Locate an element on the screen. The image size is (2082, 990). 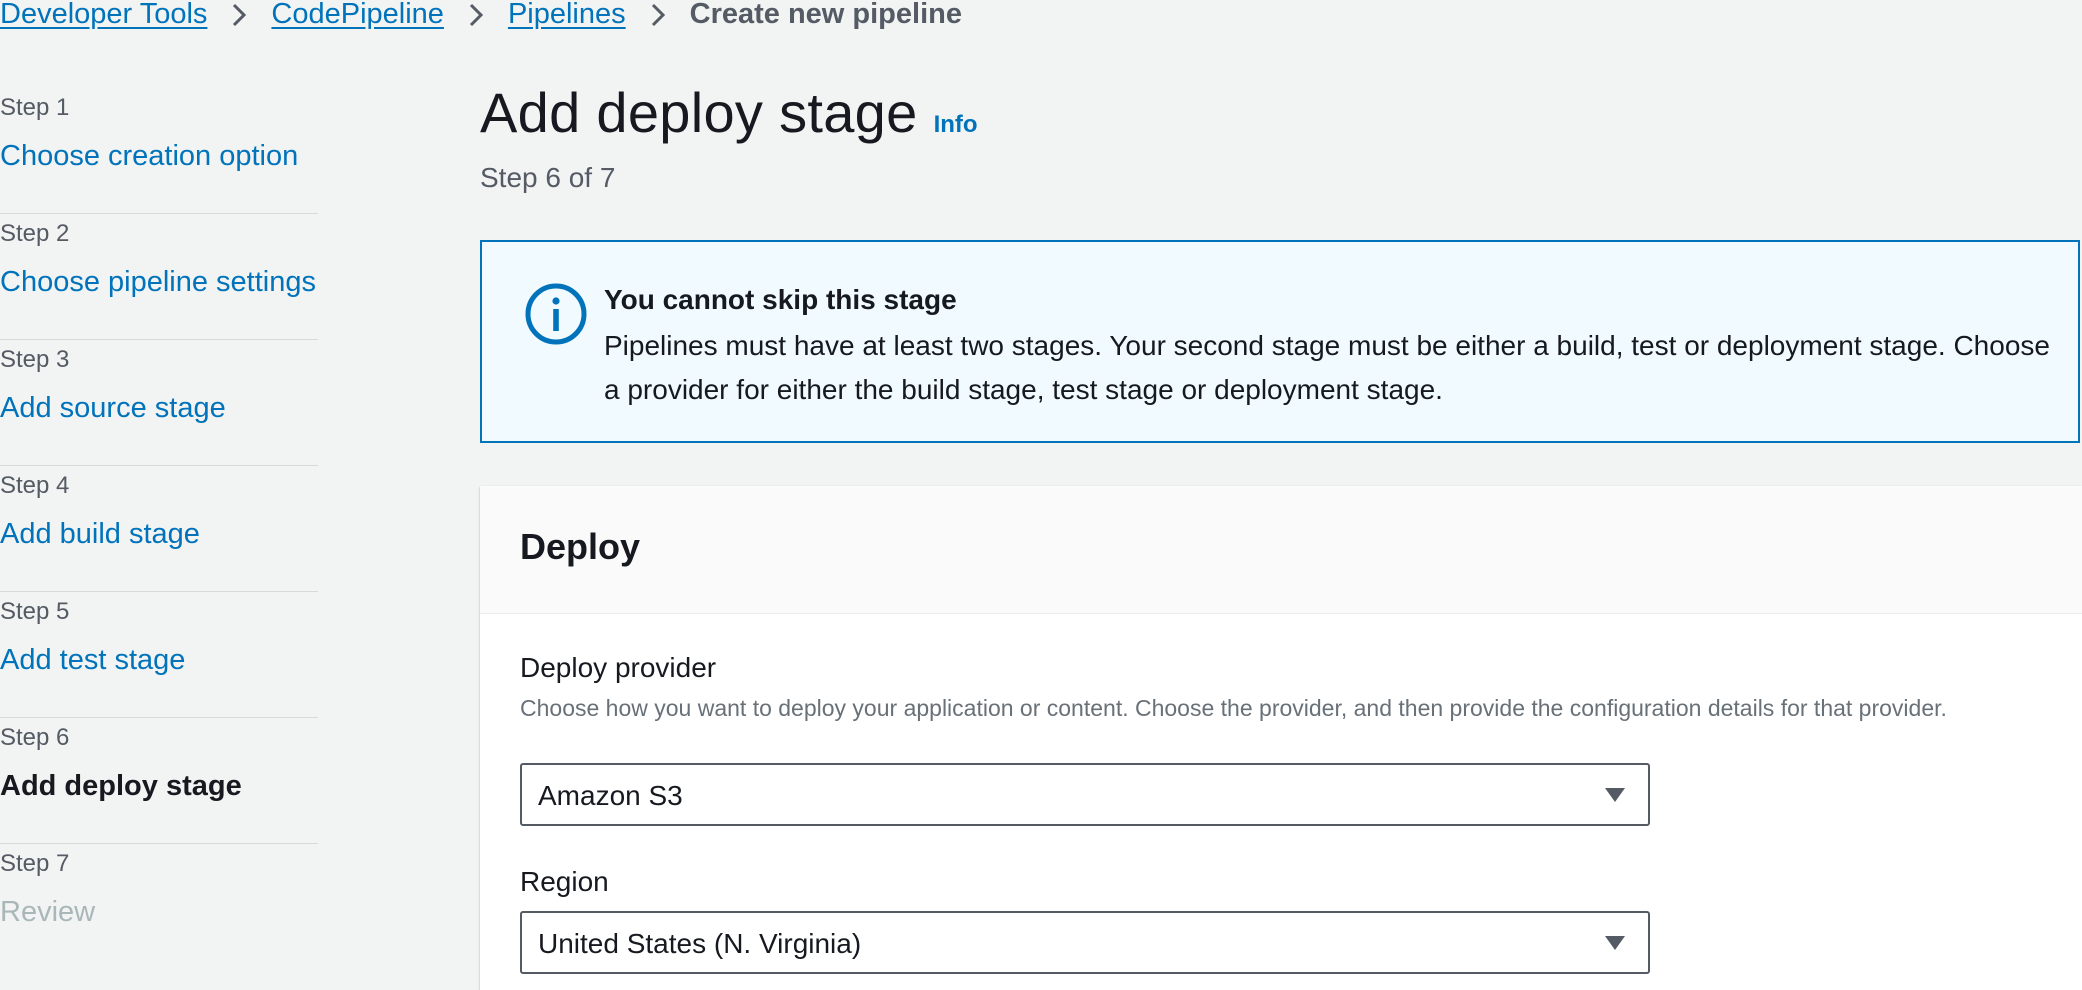
wizard-step-number: Step 3 is located at coordinates (35, 359).